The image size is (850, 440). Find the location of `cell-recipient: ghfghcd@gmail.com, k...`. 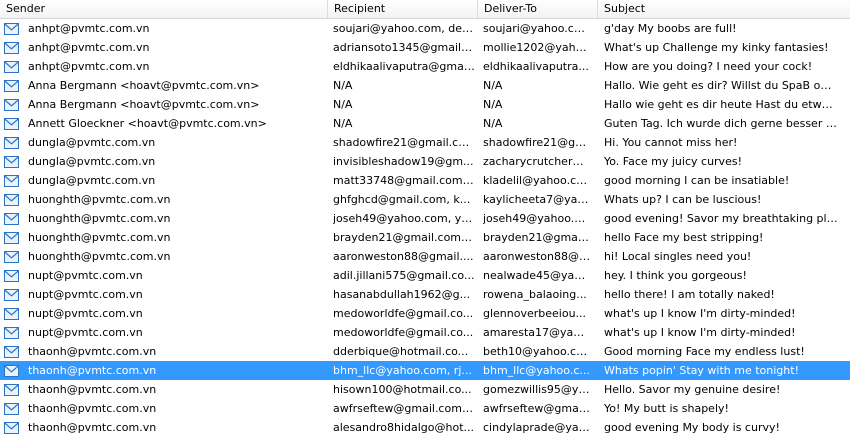

cell-recipient: ghfghcd@gmail.com, k... is located at coordinates (402, 199).